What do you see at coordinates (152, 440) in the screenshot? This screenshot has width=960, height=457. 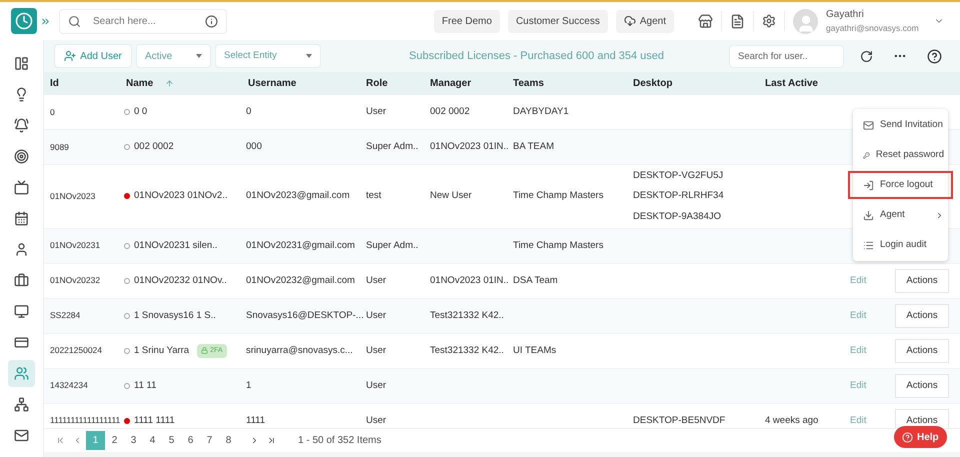 I see `page-button: 4` at bounding box center [152, 440].